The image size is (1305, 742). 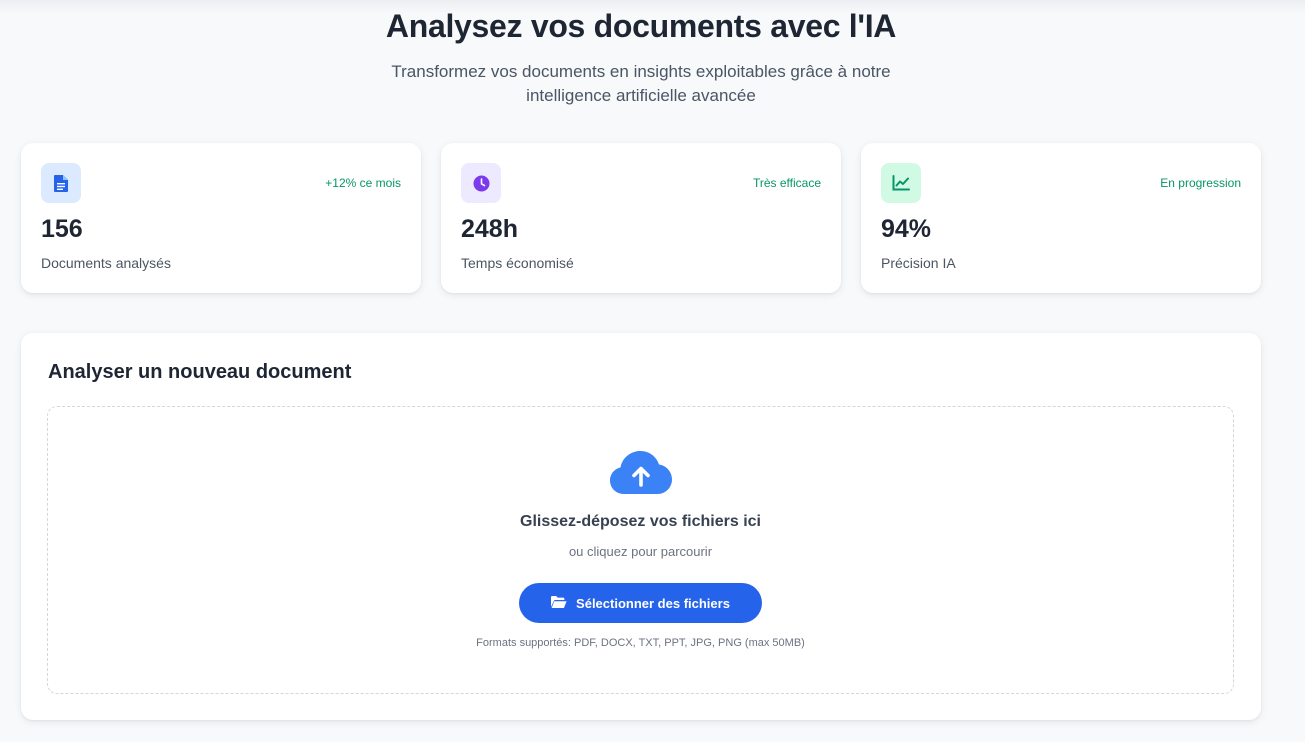 I want to click on select-files-label: Sélectionner des fichiers, so click(x=653, y=603).